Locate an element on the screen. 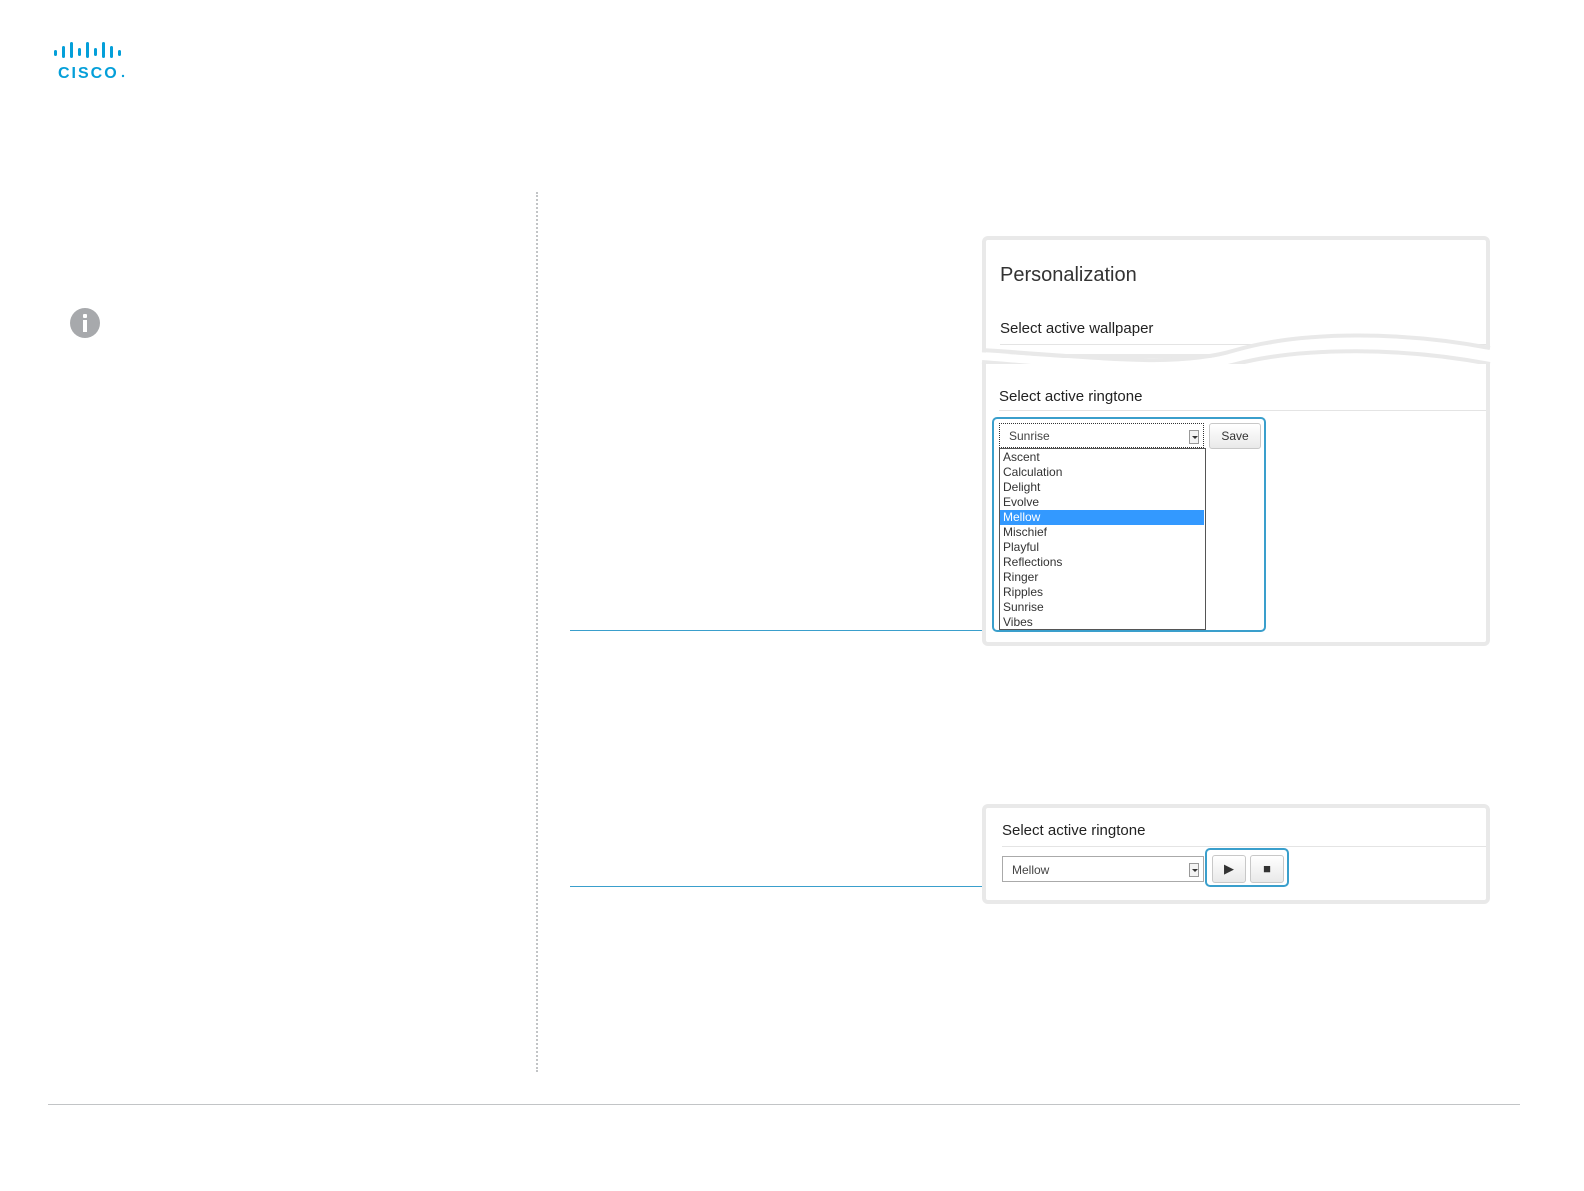 Image resolution: width=1584 pixels, height=1191 pixels. option-reflections: Reflections is located at coordinates (1102, 562).